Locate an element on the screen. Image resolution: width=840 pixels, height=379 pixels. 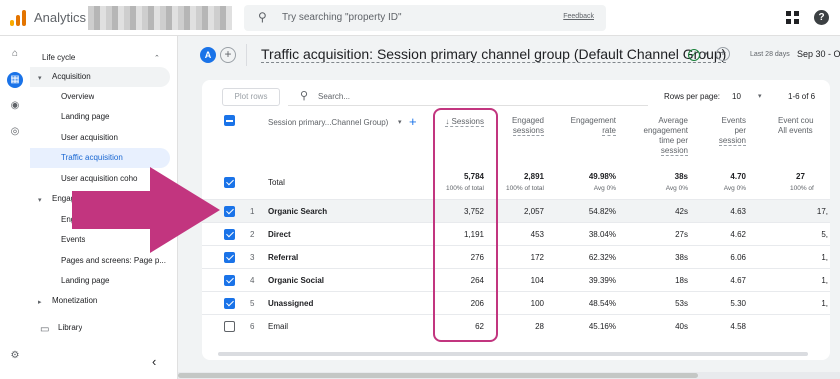
table-row: 5 Unassigned 206 100 48.54% 53s 5.30 1, is located at coordinates (516, 302).